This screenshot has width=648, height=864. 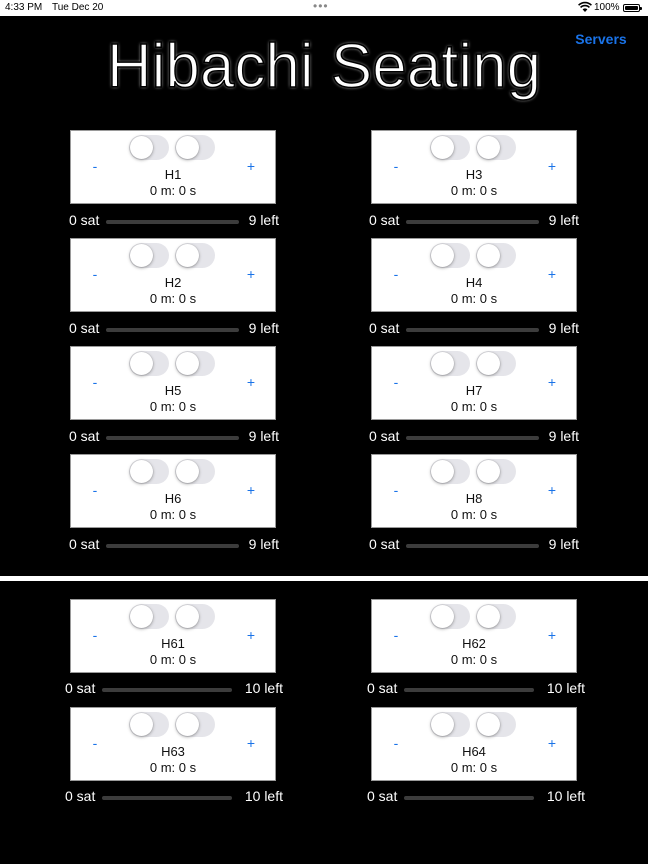 I want to click on multitasking-dots-icon: •••, so click(x=321, y=6).